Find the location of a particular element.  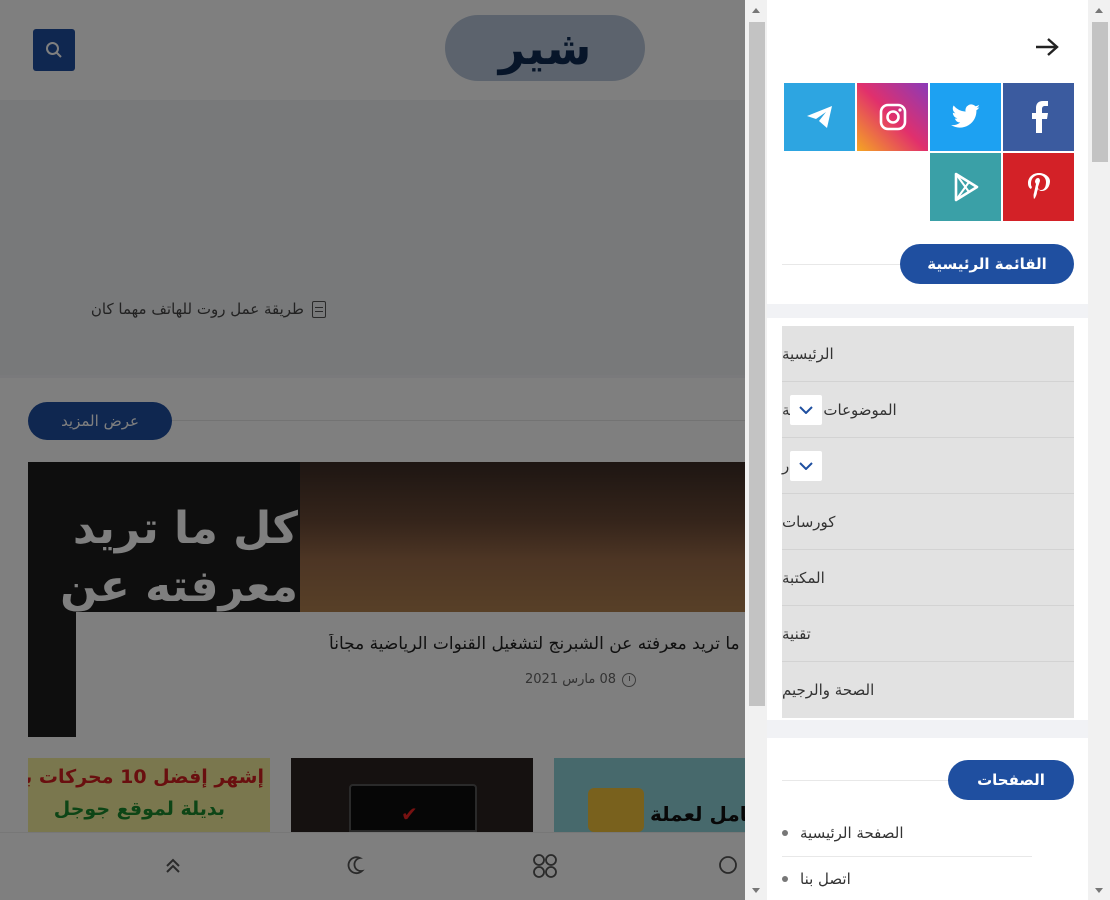

telegram-icon is located at coordinates (819, 117).